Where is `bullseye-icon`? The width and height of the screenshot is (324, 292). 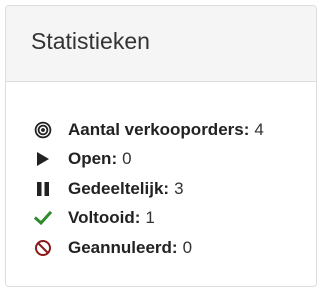
bullseye-icon is located at coordinates (43, 130).